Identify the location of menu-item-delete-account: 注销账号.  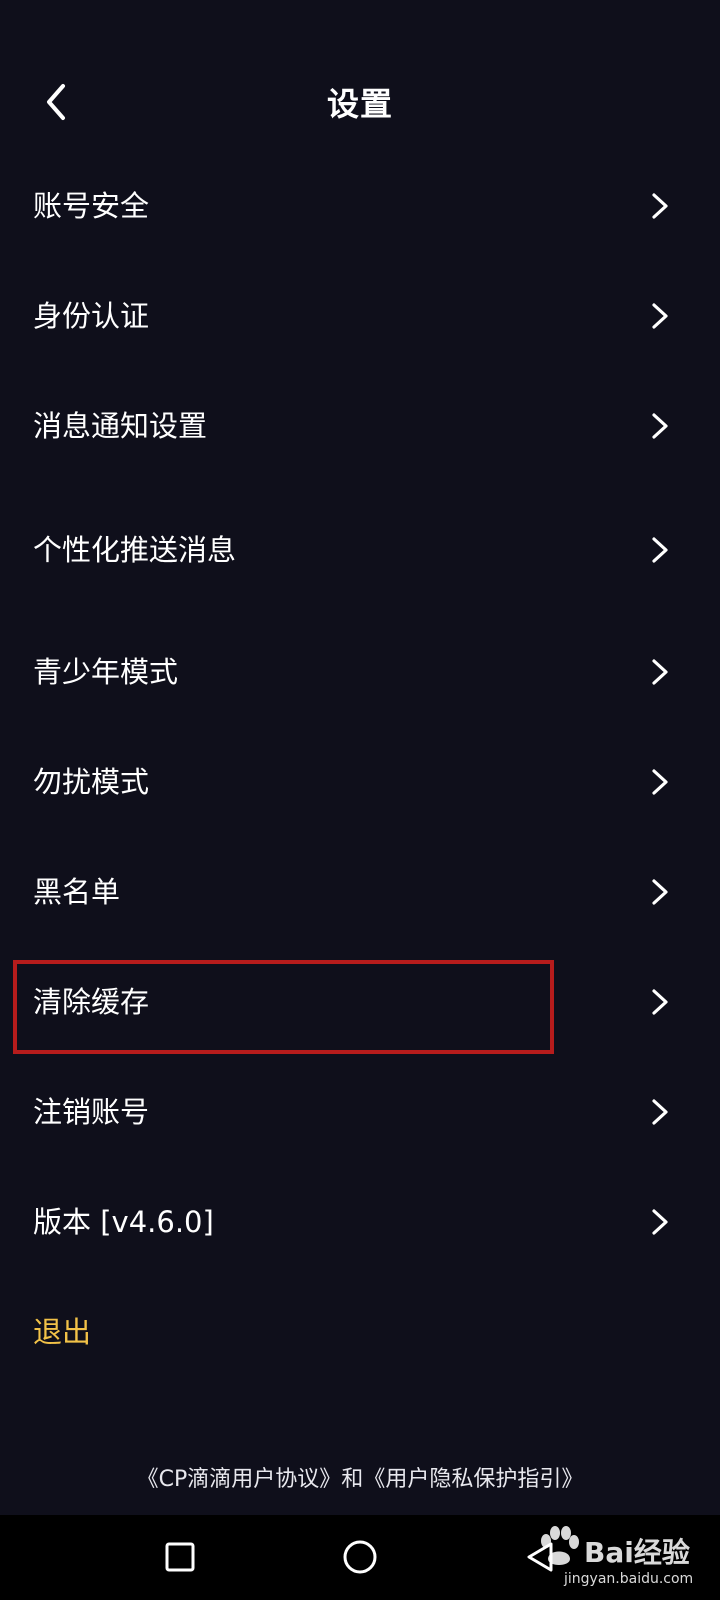
(360, 1112).